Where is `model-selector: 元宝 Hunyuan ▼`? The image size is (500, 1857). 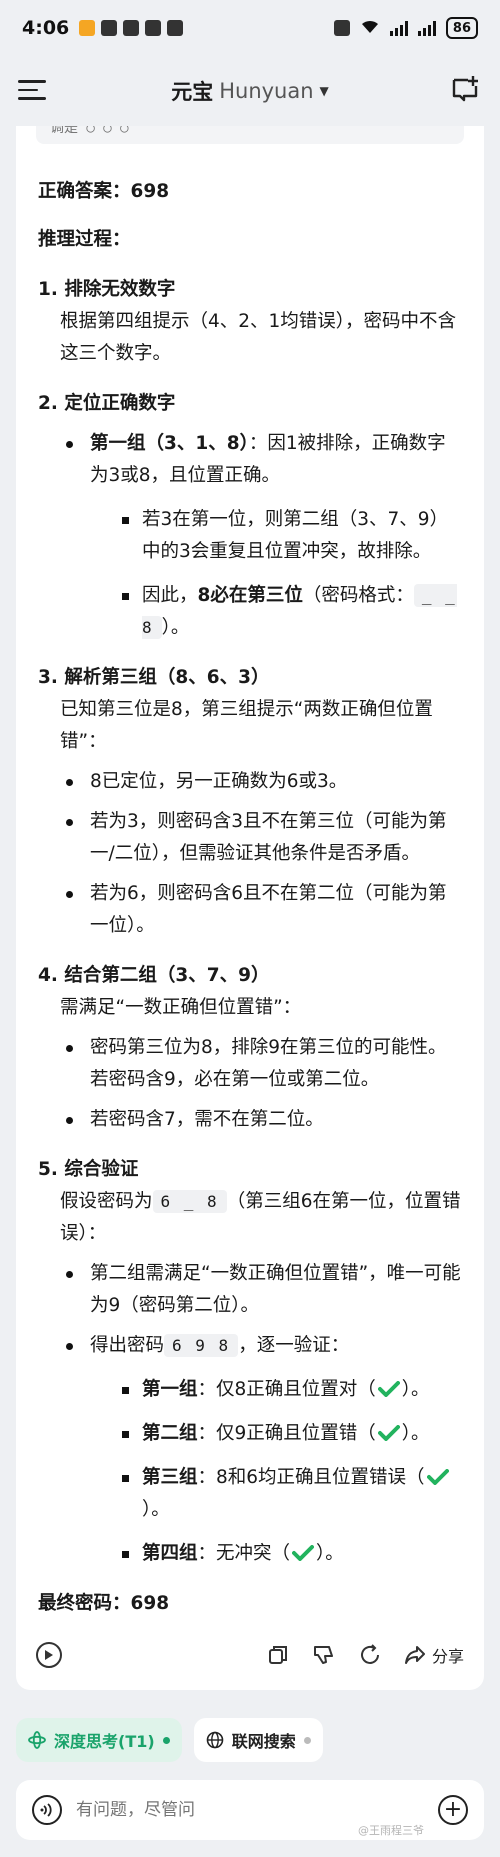 model-selector: 元宝 Hunyuan ▼ is located at coordinates (250, 91).